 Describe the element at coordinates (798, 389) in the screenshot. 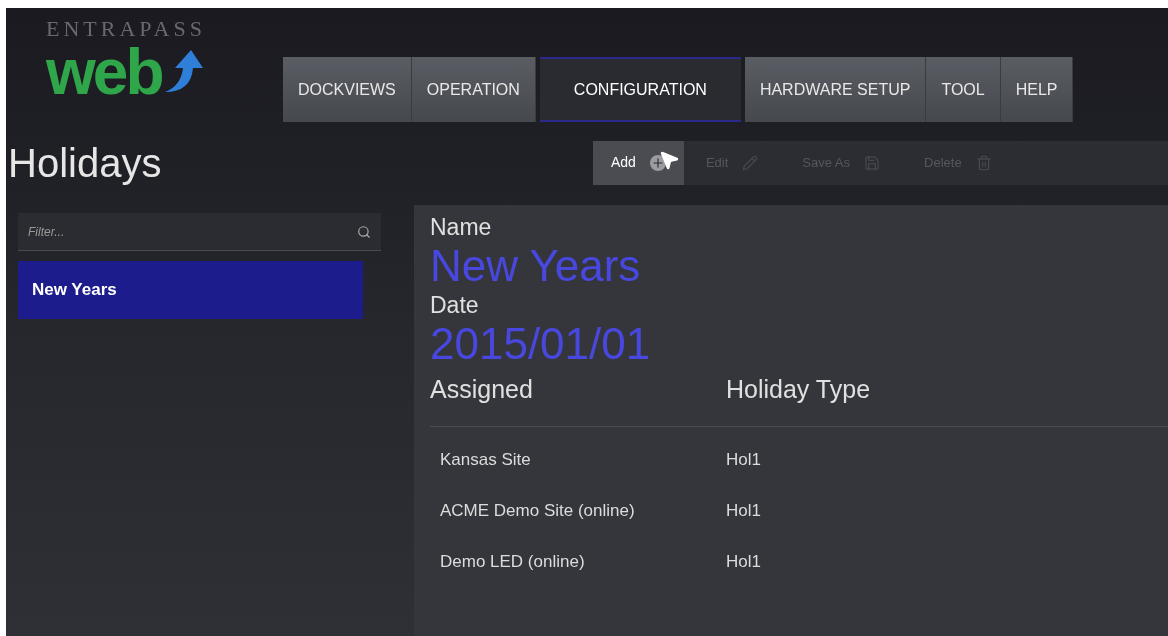

I see `column-header: Holiday Type` at that location.